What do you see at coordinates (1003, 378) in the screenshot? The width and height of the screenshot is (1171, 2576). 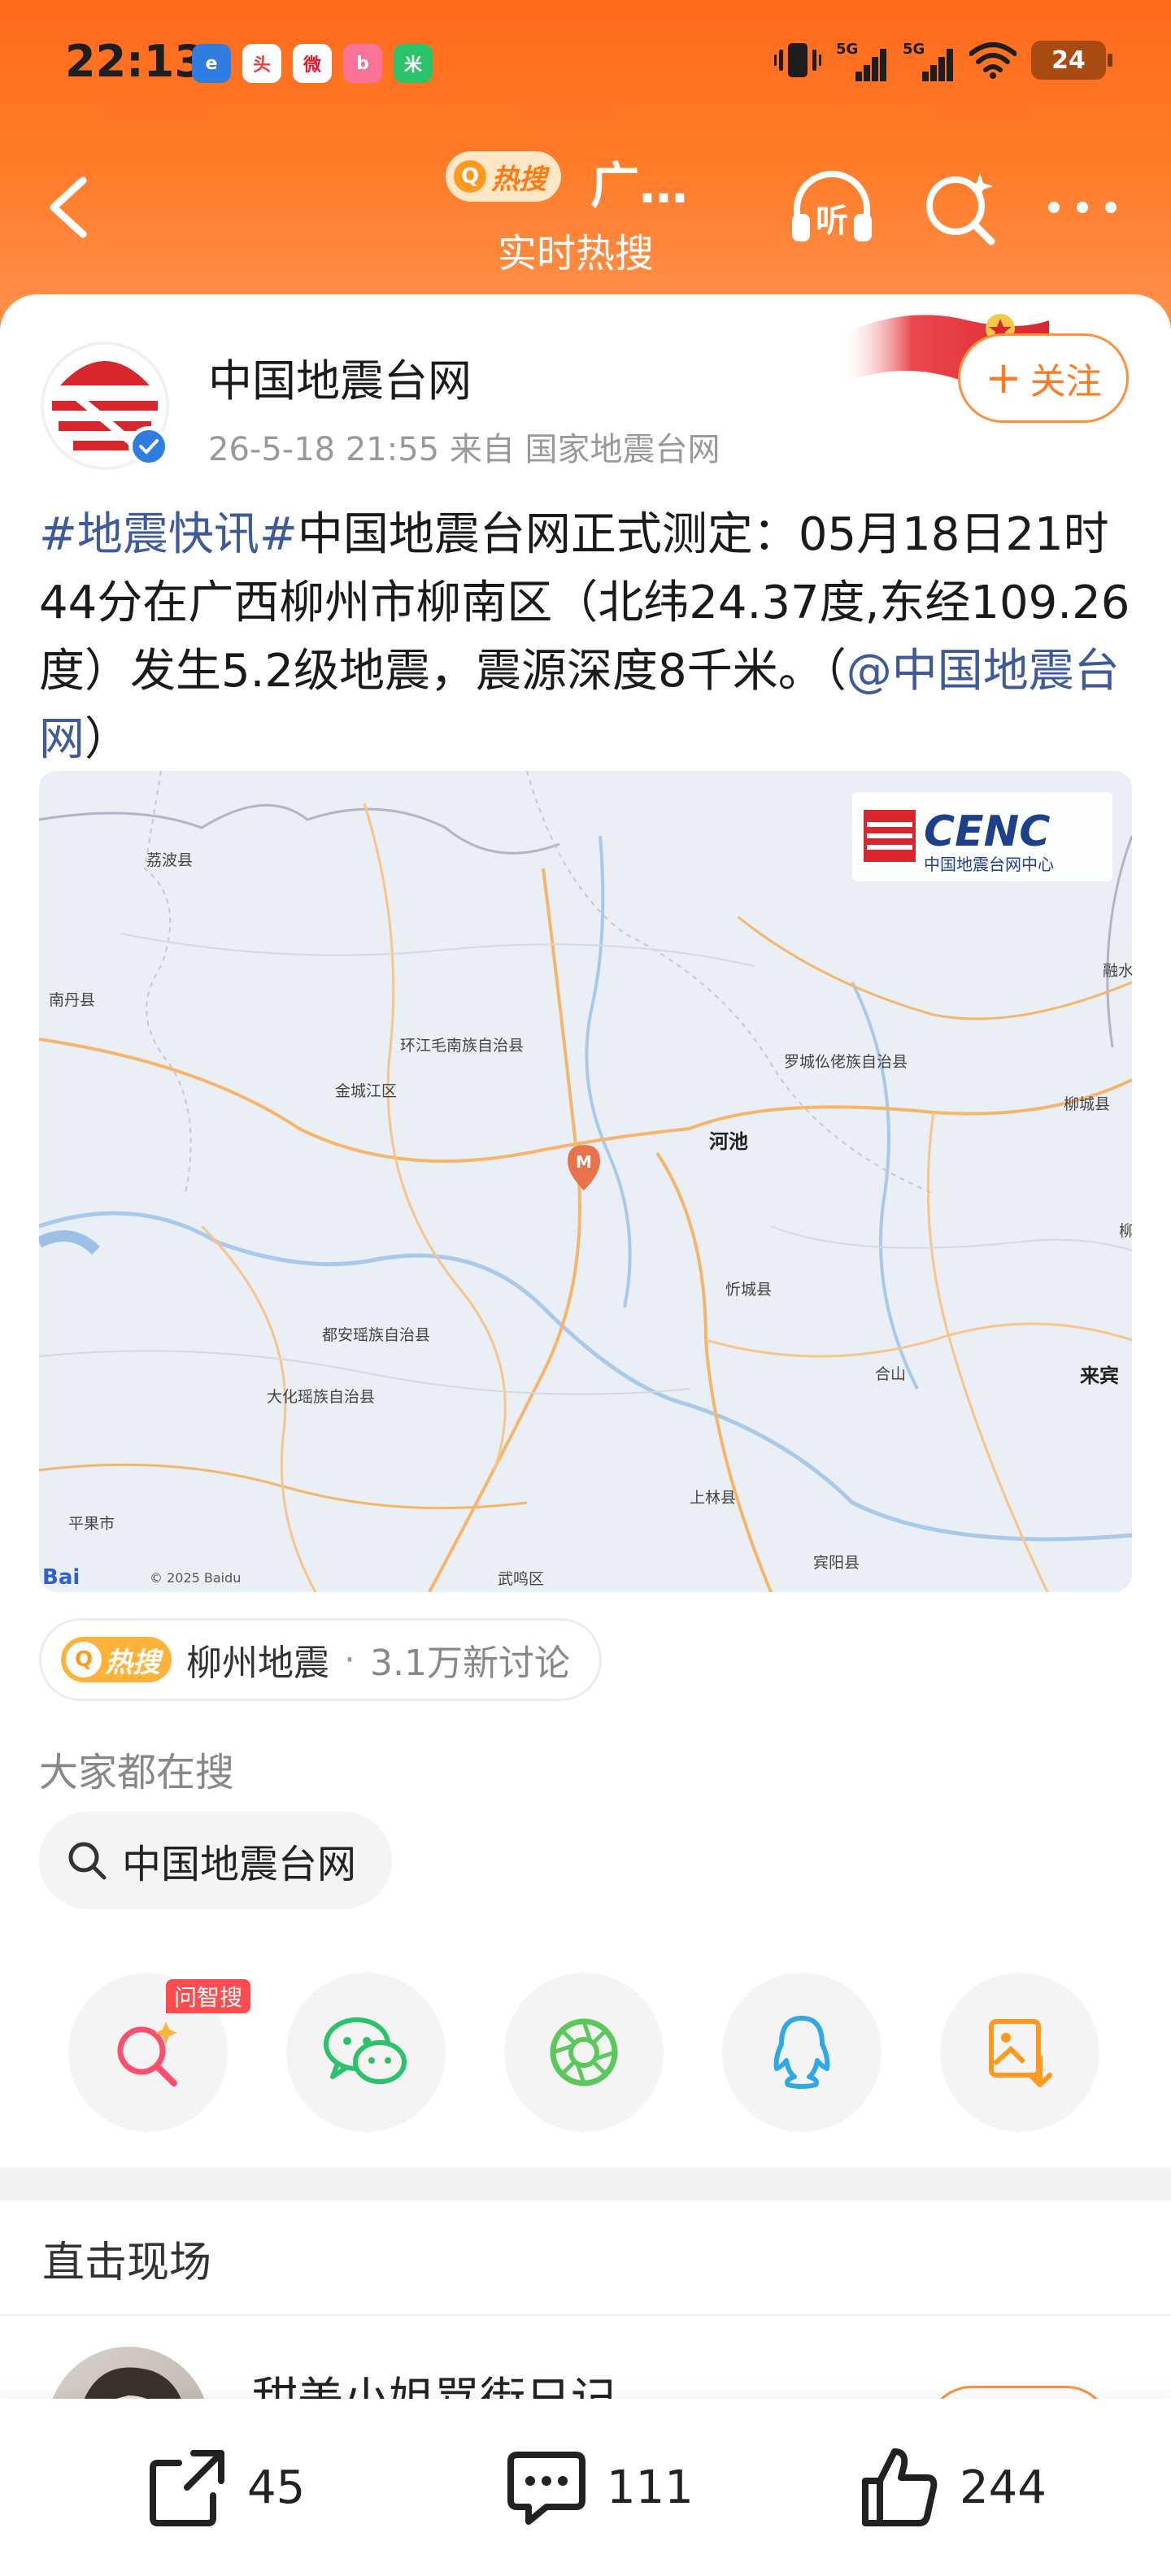 I see `plus-icon: +` at bounding box center [1003, 378].